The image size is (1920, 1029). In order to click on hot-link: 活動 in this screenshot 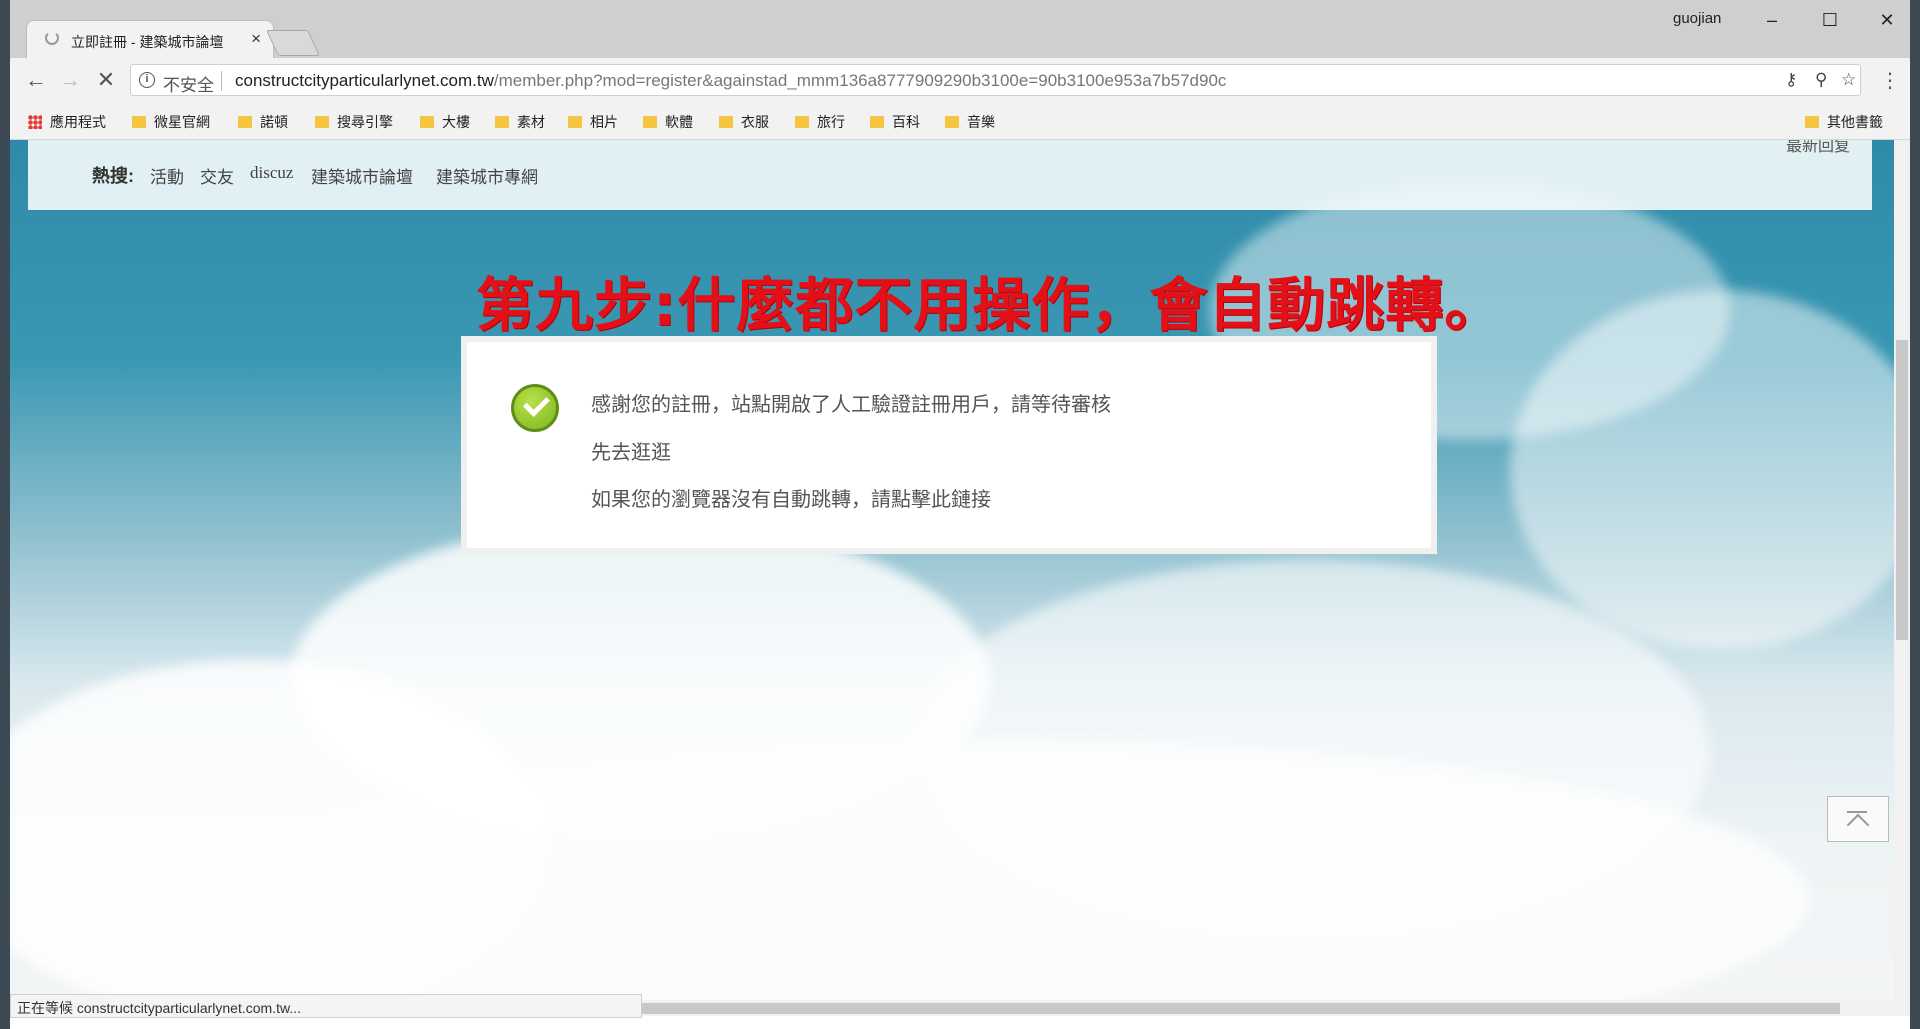, I will do `click(167, 175)`.